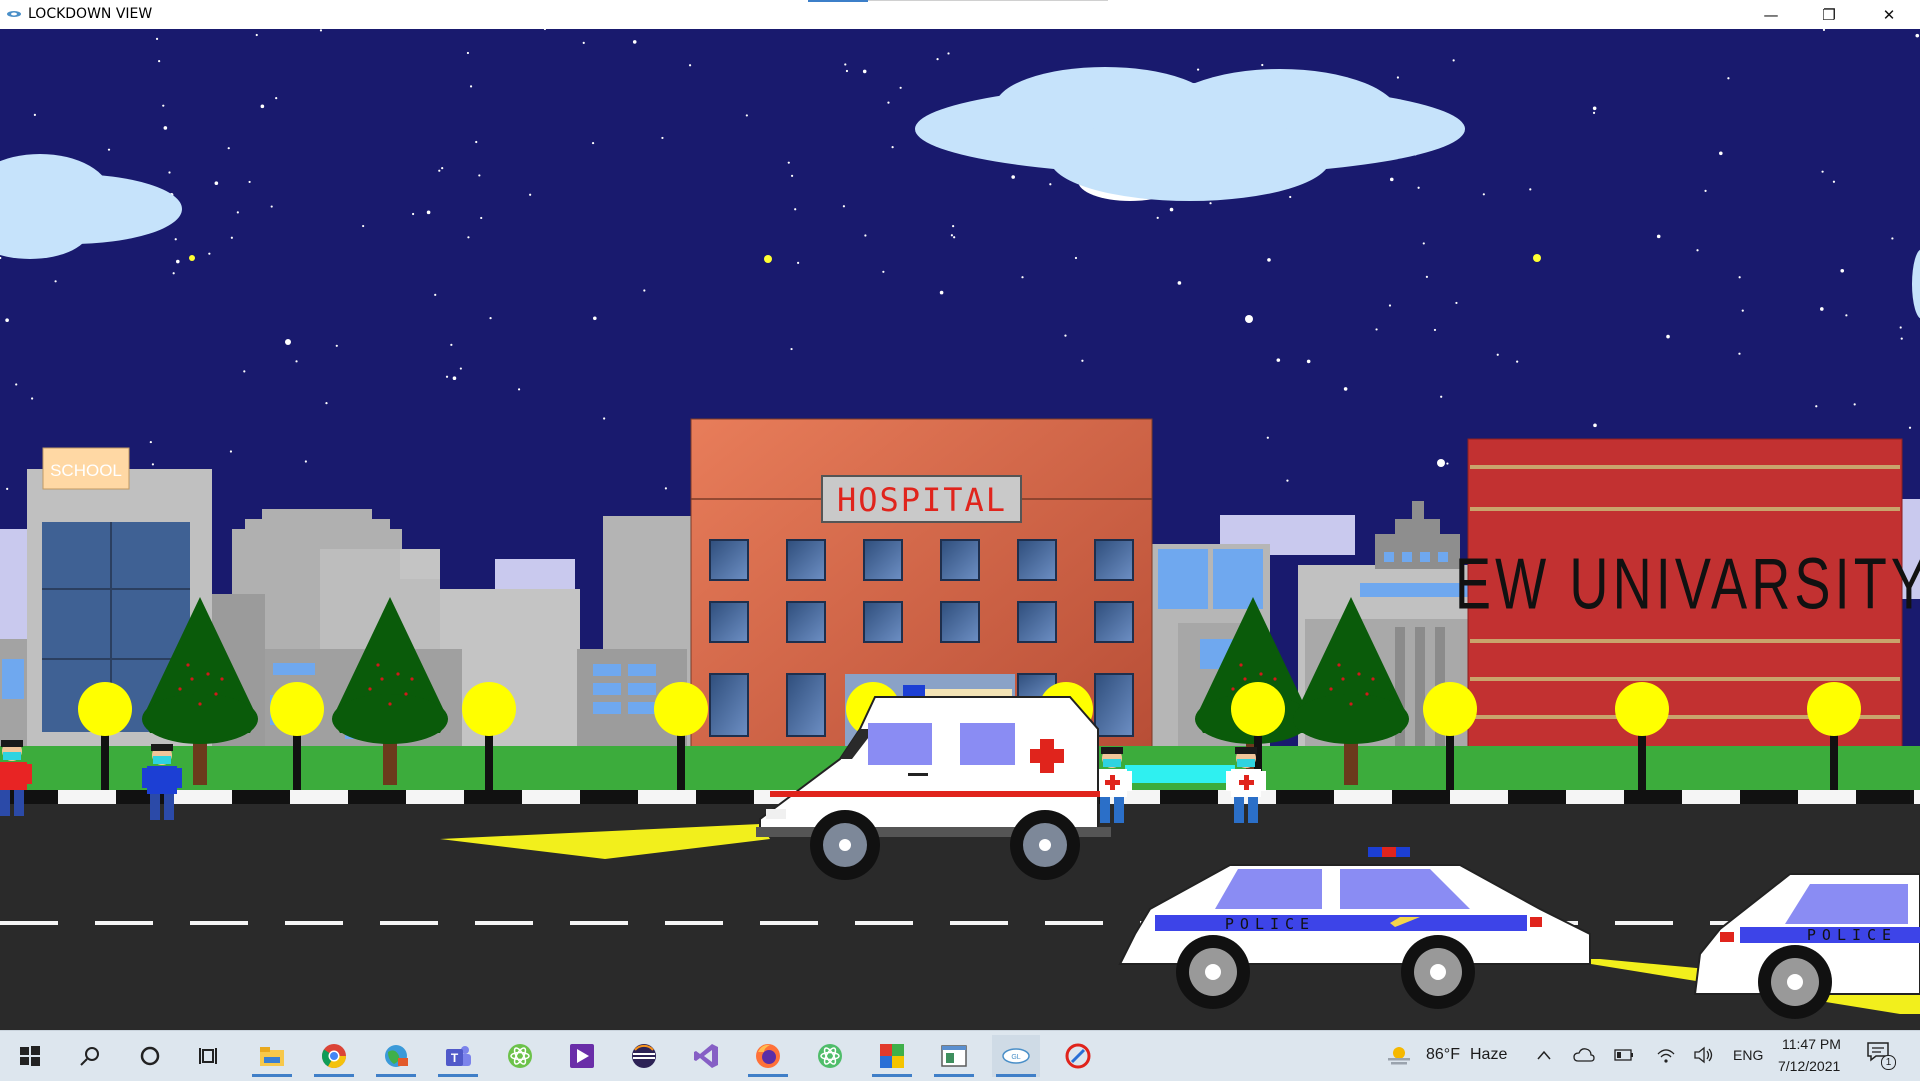 This screenshot has height=1081, width=1920. I want to click on opengl-app-button: GL, so click(1016, 1056).